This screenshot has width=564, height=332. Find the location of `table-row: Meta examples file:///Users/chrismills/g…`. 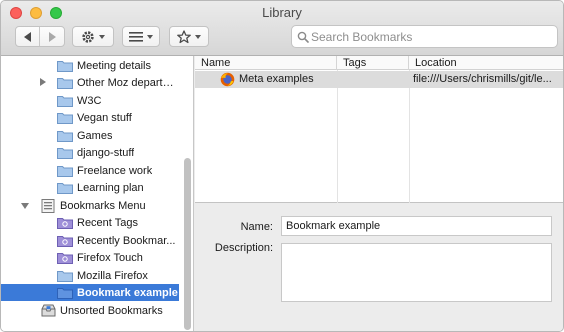

table-row: Meta examples file:///Users/chrismills/g… is located at coordinates (379, 79).